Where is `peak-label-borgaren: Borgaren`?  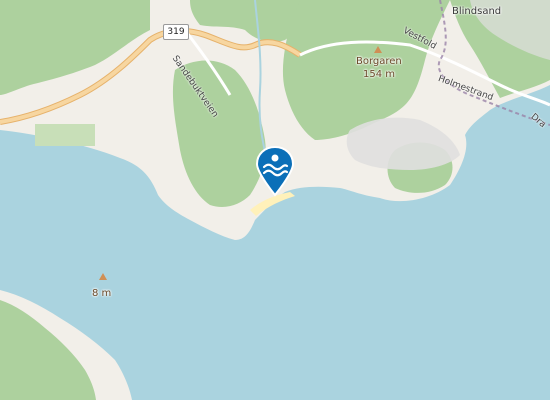 peak-label-borgaren: Borgaren is located at coordinates (379, 61).